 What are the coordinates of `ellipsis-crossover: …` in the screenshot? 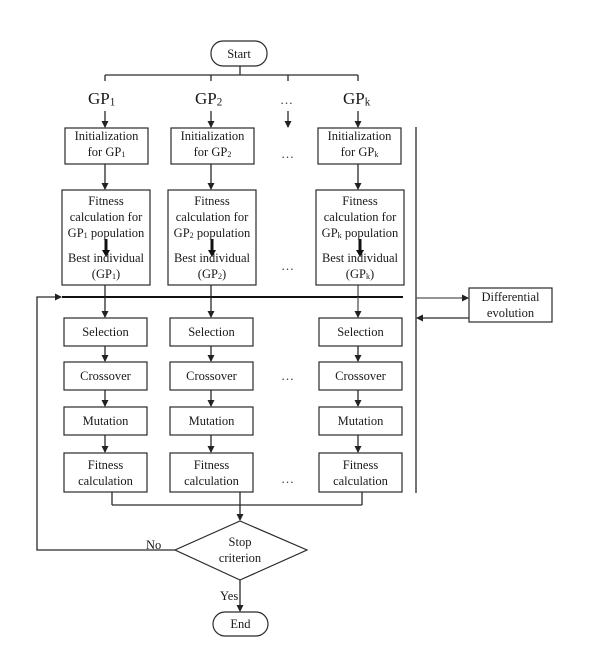 It's located at (288, 375).